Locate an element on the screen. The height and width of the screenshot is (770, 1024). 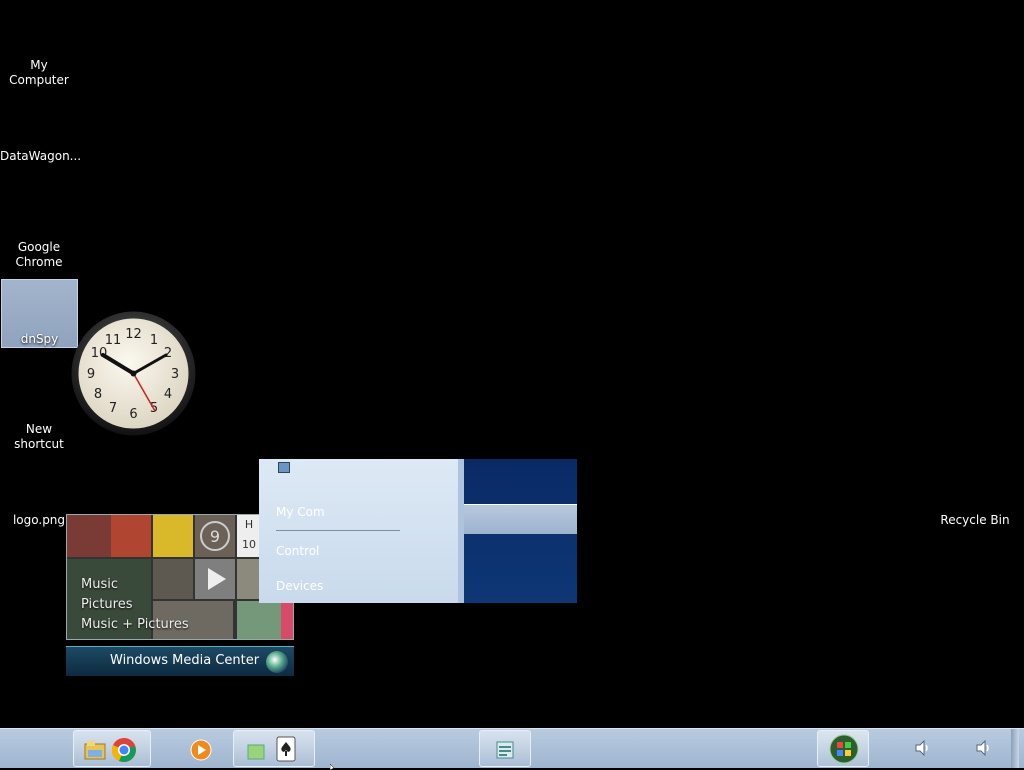
svg-text: 9 is located at coordinates (215, 536).